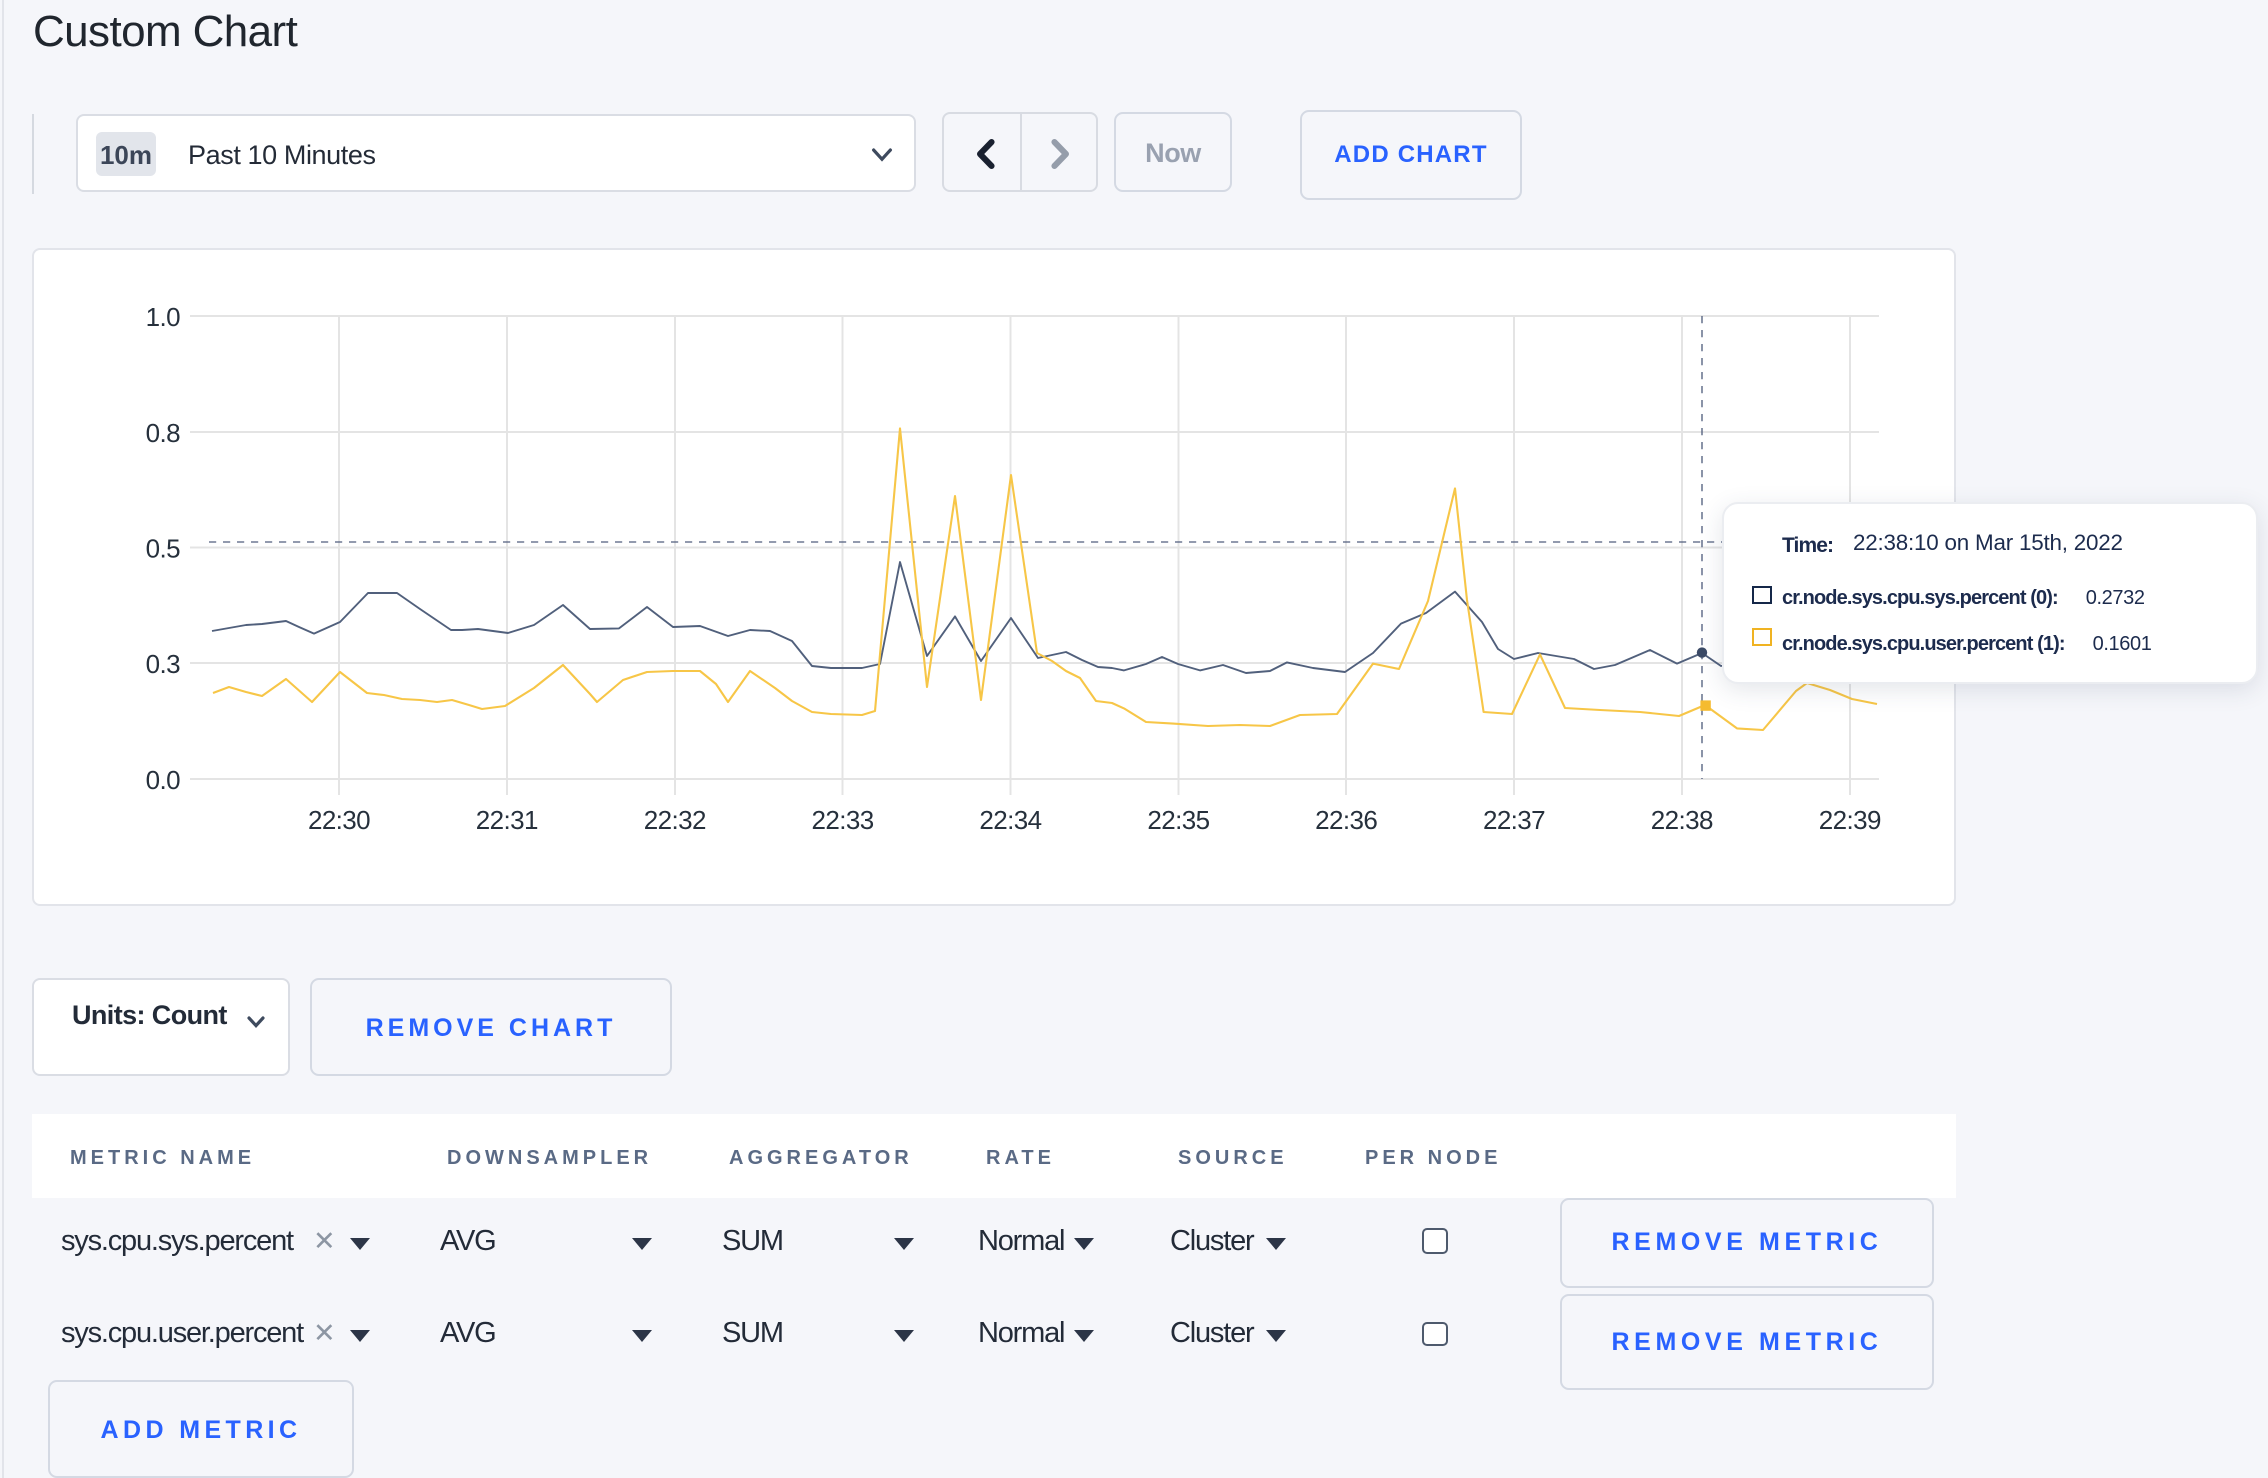 Image resolution: width=2268 pixels, height=1478 pixels. What do you see at coordinates (507, 820) in the screenshot?
I see `svg-text: 22:31` at bounding box center [507, 820].